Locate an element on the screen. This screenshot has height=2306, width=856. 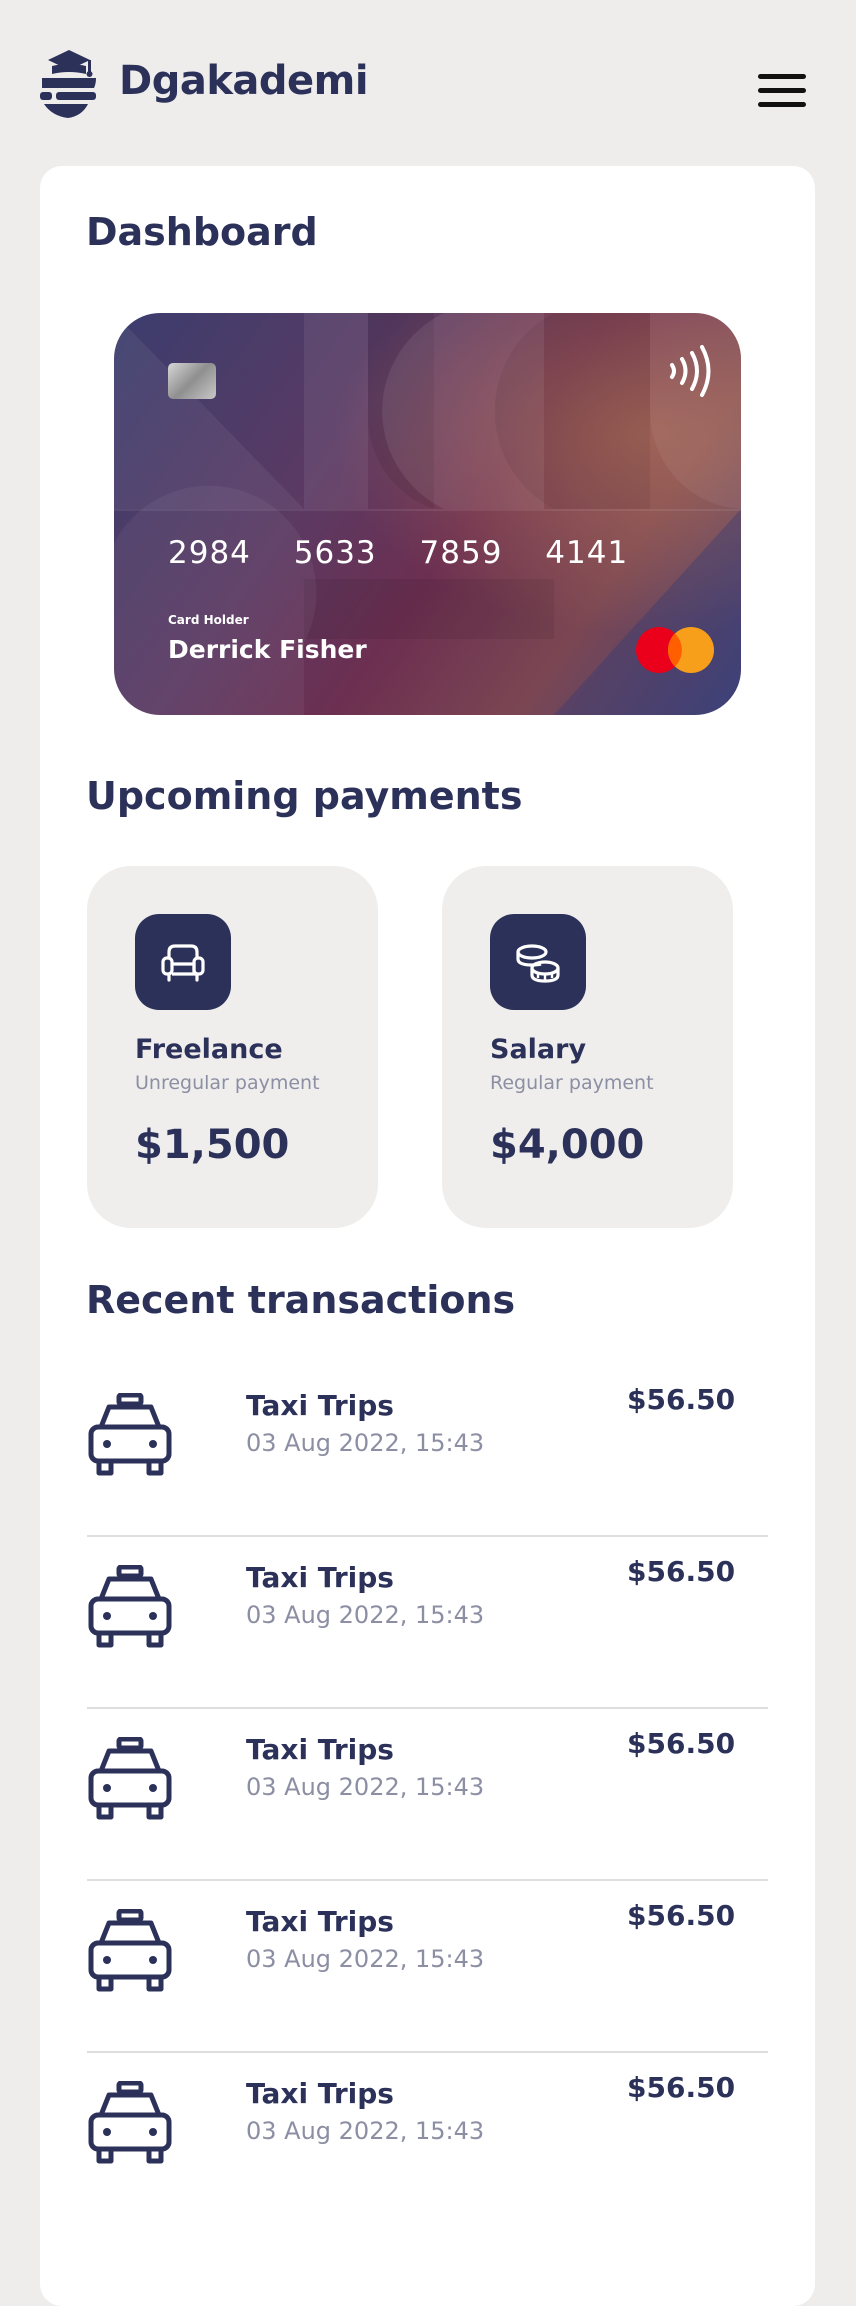
card-holder-name: Derrick Fisher is located at coordinates (267, 649).